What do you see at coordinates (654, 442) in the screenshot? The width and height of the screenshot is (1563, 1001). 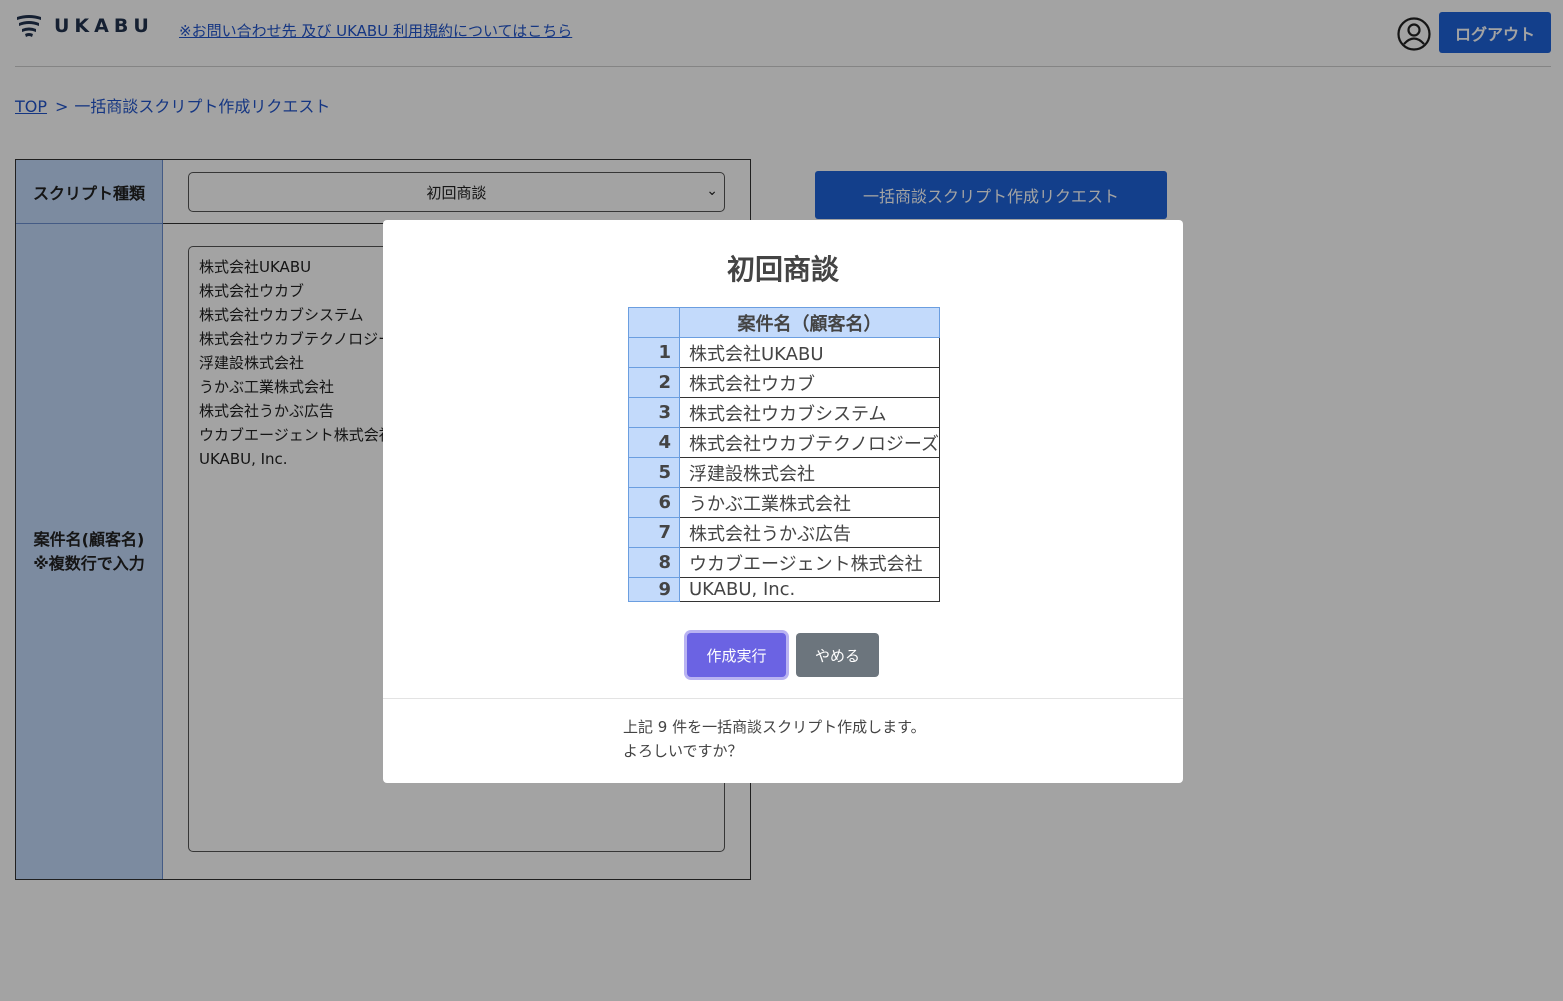 I see `row-number: 4` at bounding box center [654, 442].